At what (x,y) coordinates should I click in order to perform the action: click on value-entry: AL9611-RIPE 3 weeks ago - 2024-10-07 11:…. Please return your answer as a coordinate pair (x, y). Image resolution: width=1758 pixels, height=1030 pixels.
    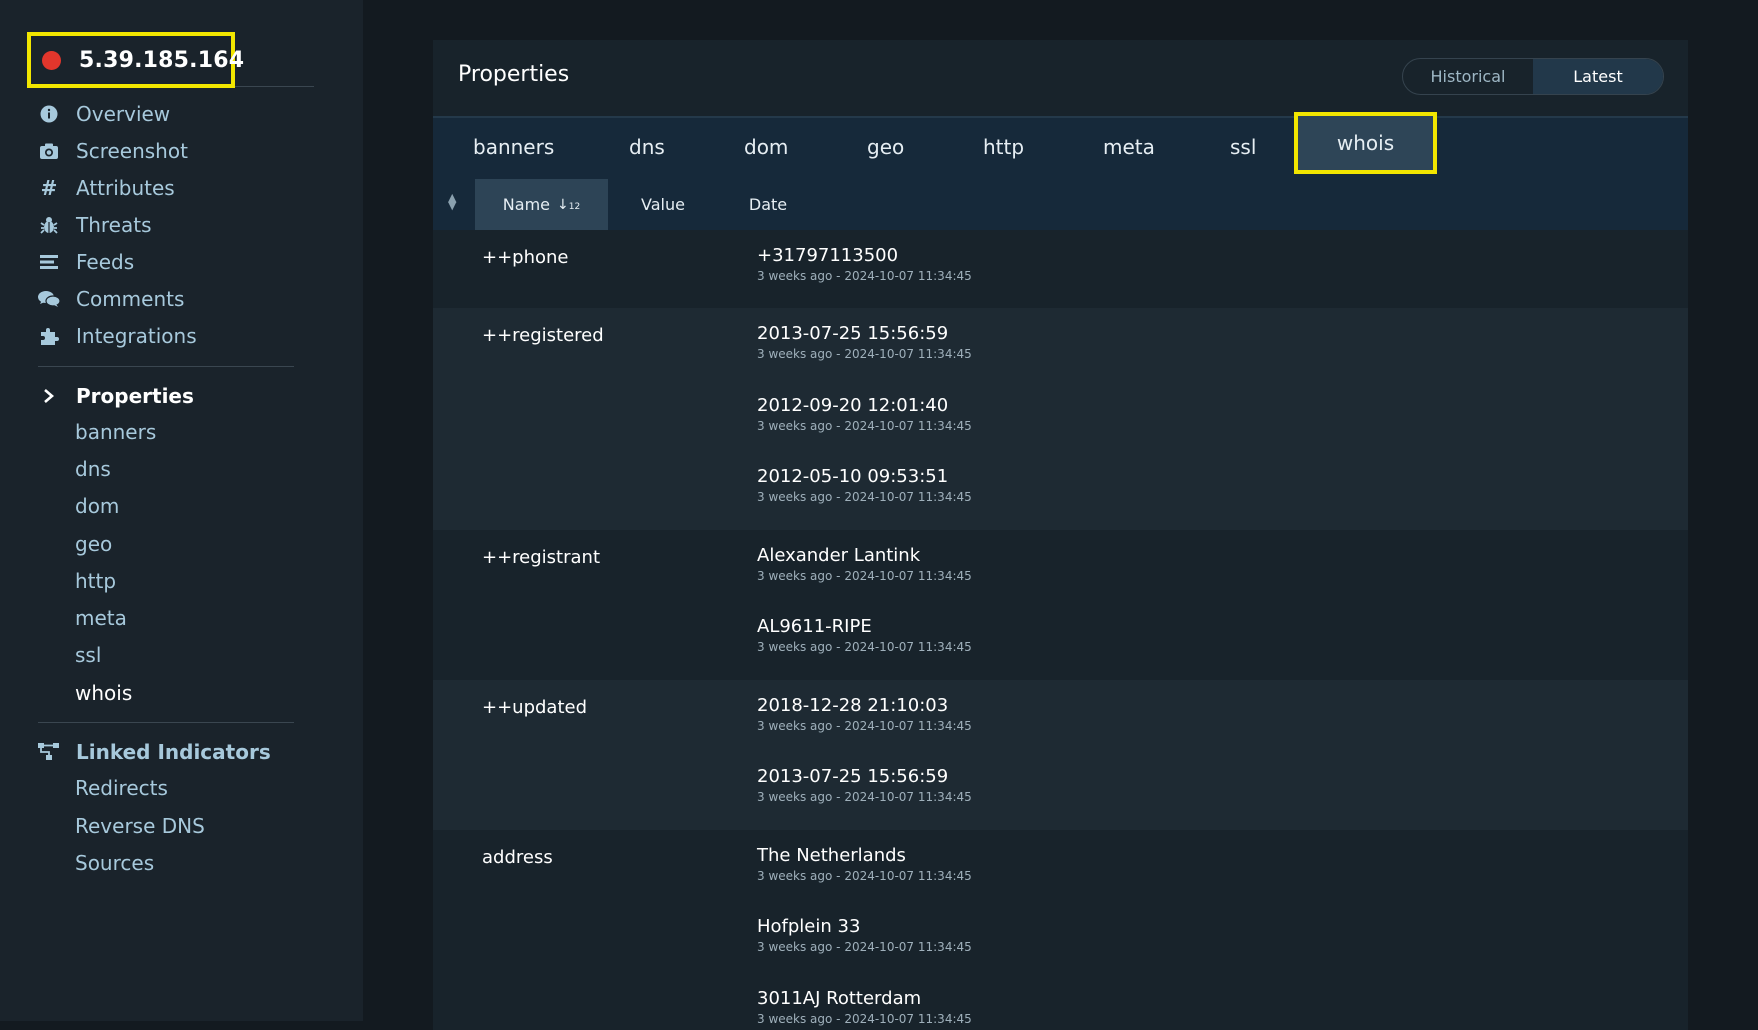
    Looking at the image, I should click on (864, 635).